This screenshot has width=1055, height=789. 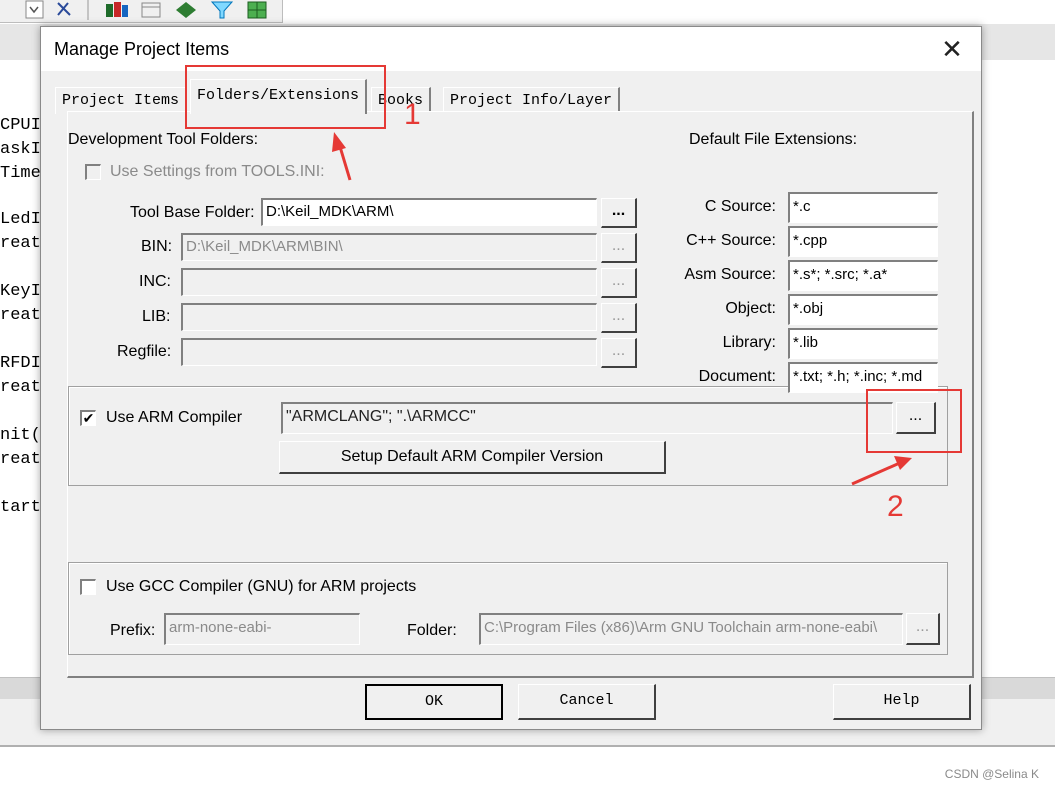 What do you see at coordinates (895, 506) in the screenshot?
I see `annotation-number-2: 2` at bounding box center [895, 506].